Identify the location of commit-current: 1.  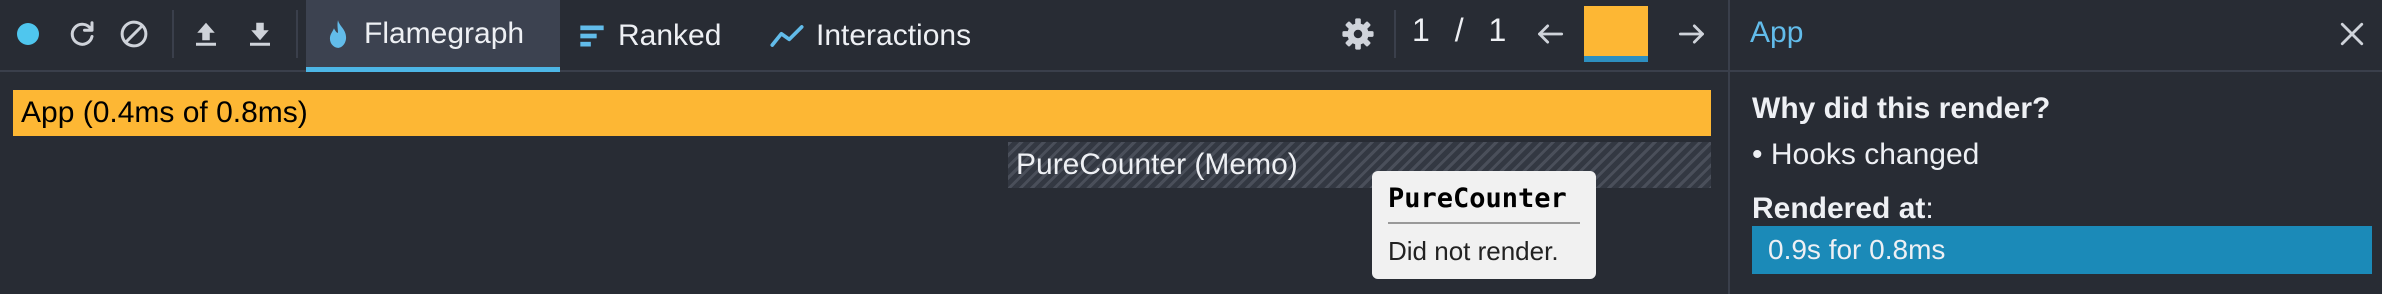
(1421, 30).